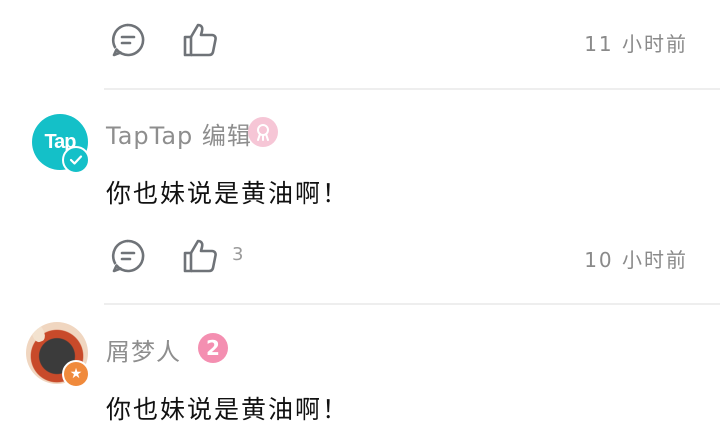 This screenshot has height=429, width=720. I want to click on avatar-ears, so click(38, 333).